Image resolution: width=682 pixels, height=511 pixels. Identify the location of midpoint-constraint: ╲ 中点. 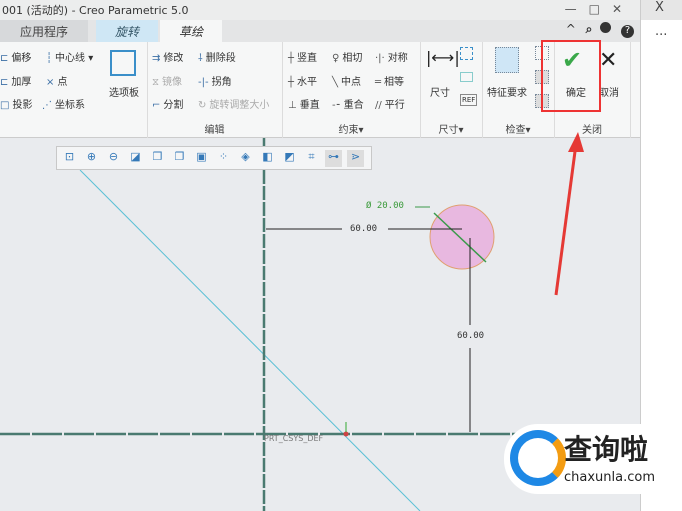
(346, 80).